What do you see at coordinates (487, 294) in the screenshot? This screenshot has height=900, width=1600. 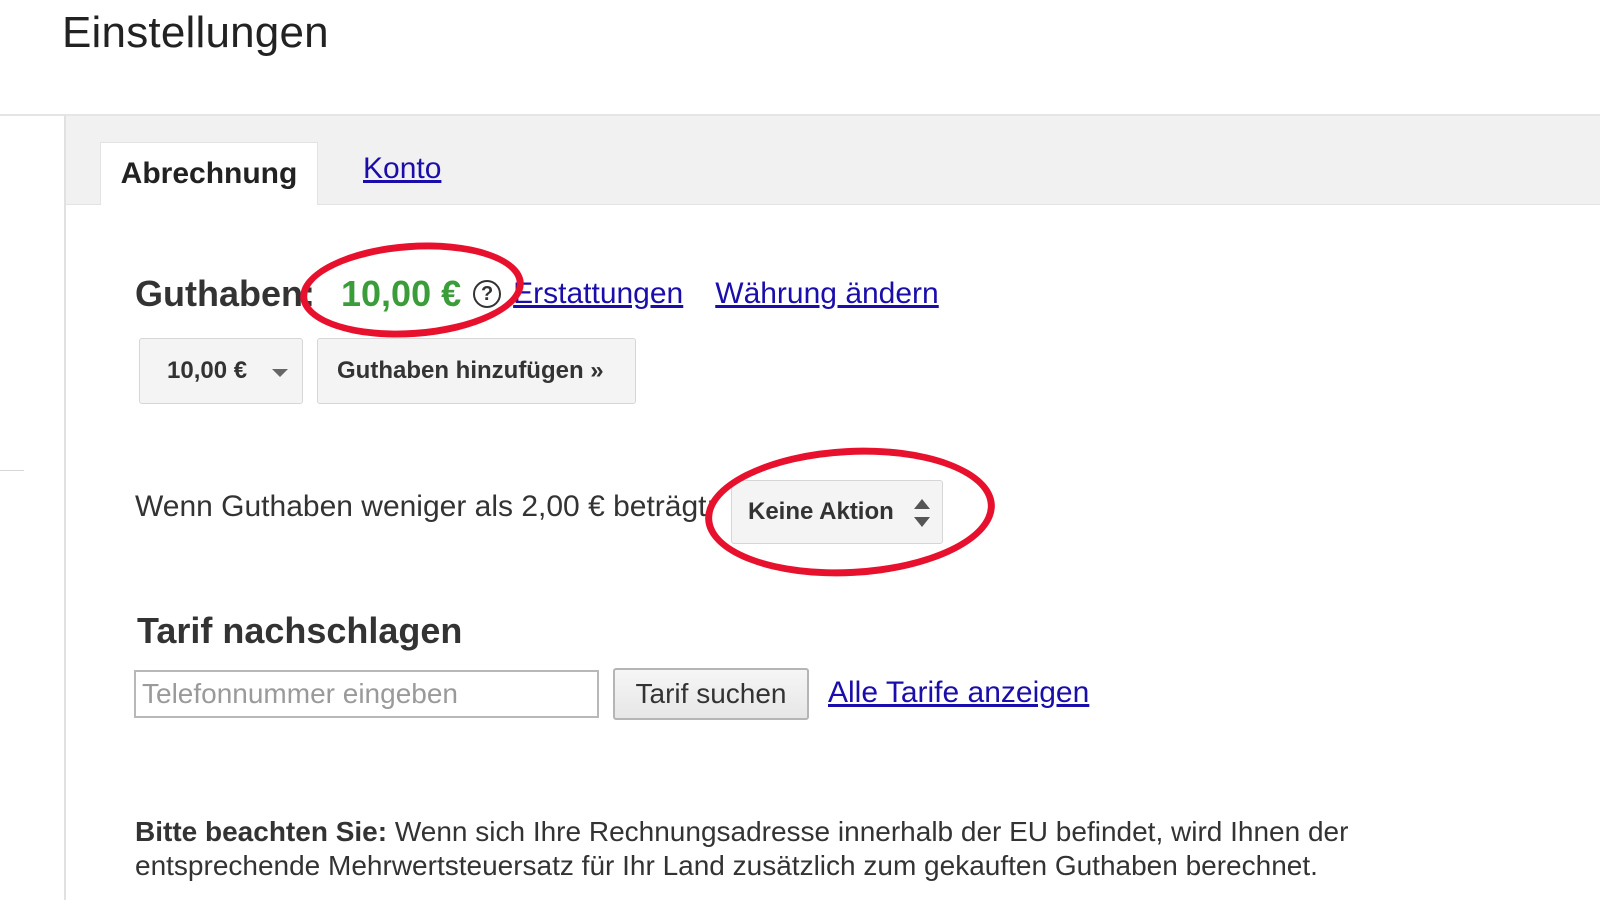 I see `question-circle-icon: ?` at bounding box center [487, 294].